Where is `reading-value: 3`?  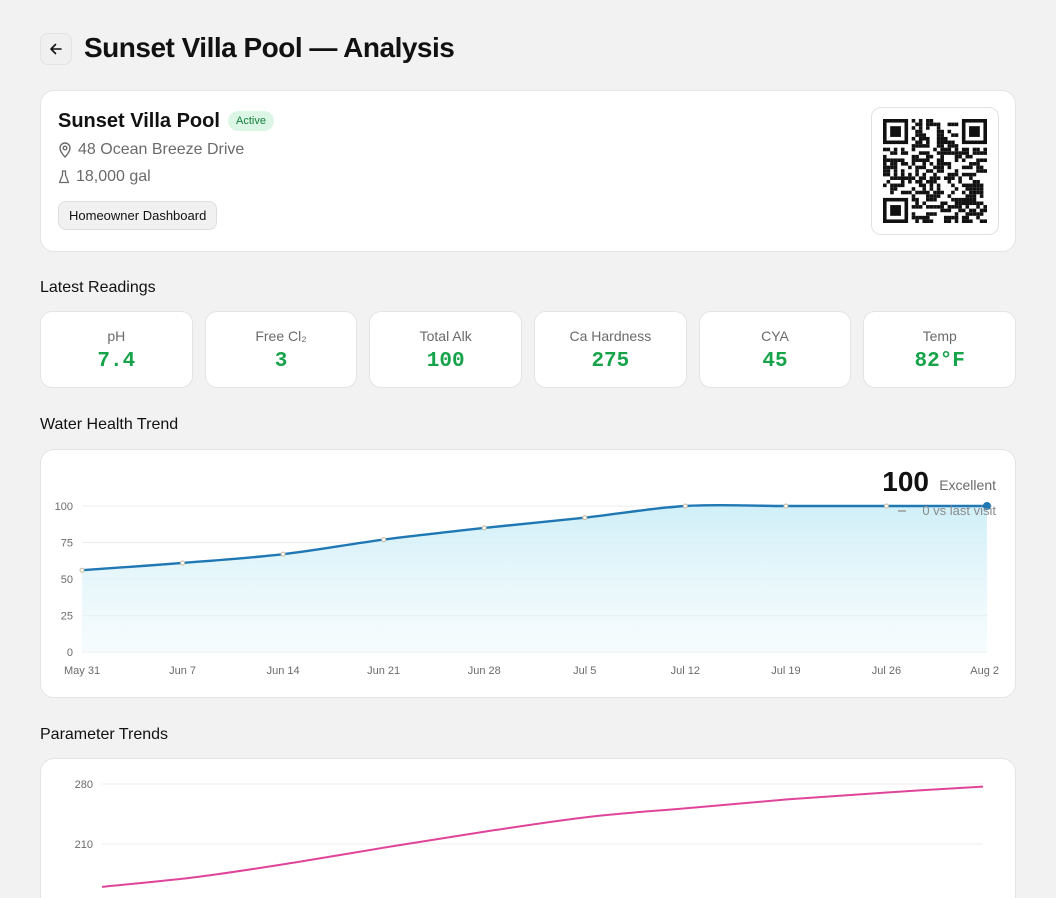 reading-value: 3 is located at coordinates (281, 361).